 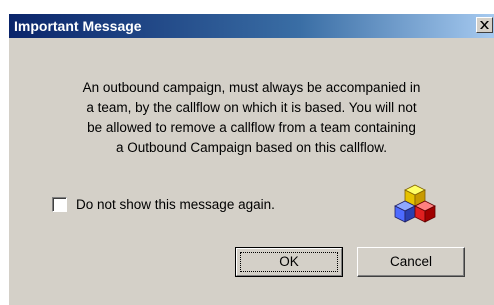 I want to click on cancel-button: Cancel, so click(x=411, y=262).